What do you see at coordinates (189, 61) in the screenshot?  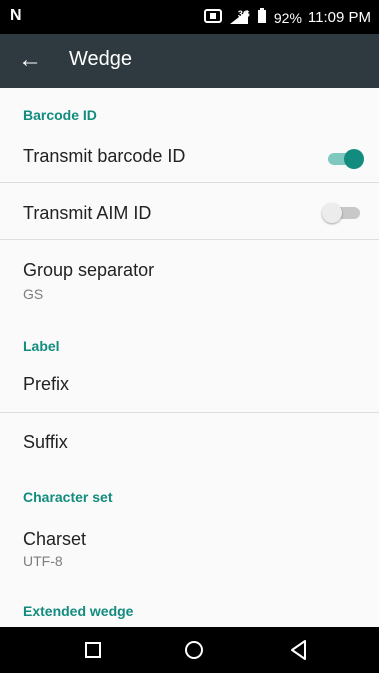 I see `app-bar: ← Wedge` at bounding box center [189, 61].